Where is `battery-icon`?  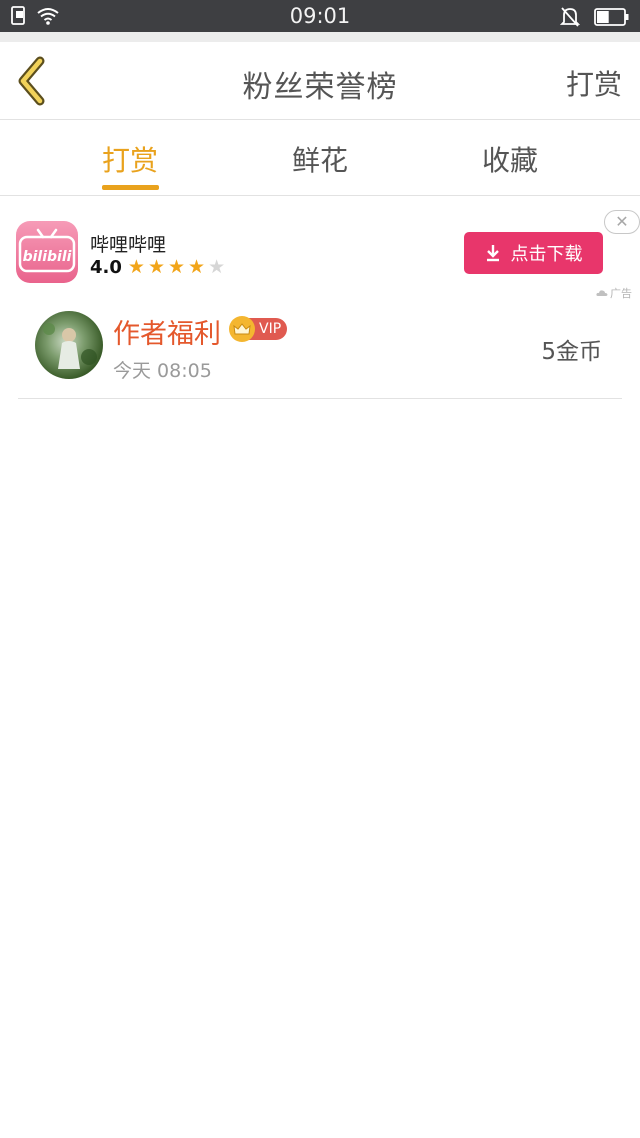 battery-icon is located at coordinates (611, 17).